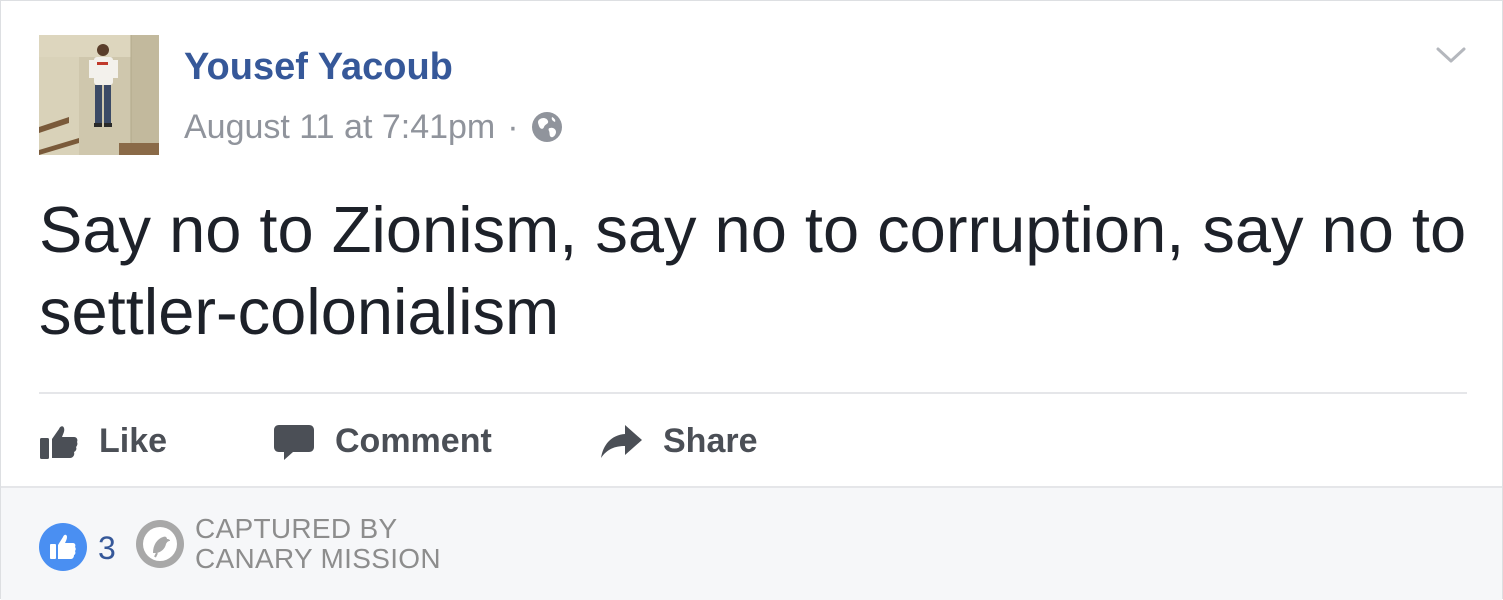 The width and height of the screenshot is (1503, 600). I want to click on like-label: Like, so click(133, 440).